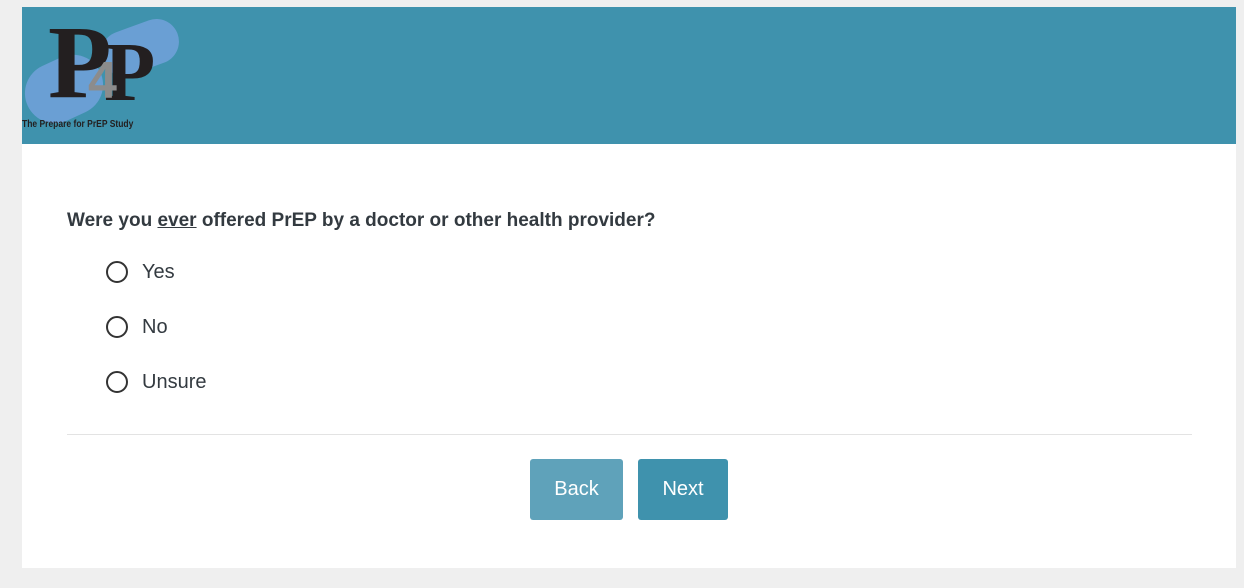  I want to click on next-button: Next, so click(683, 489).